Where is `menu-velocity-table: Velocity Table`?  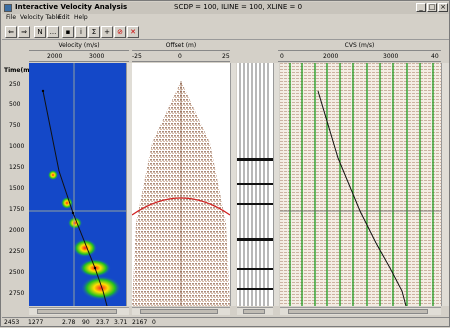 menu-velocity-table: Velocity Table is located at coordinates (40, 17).